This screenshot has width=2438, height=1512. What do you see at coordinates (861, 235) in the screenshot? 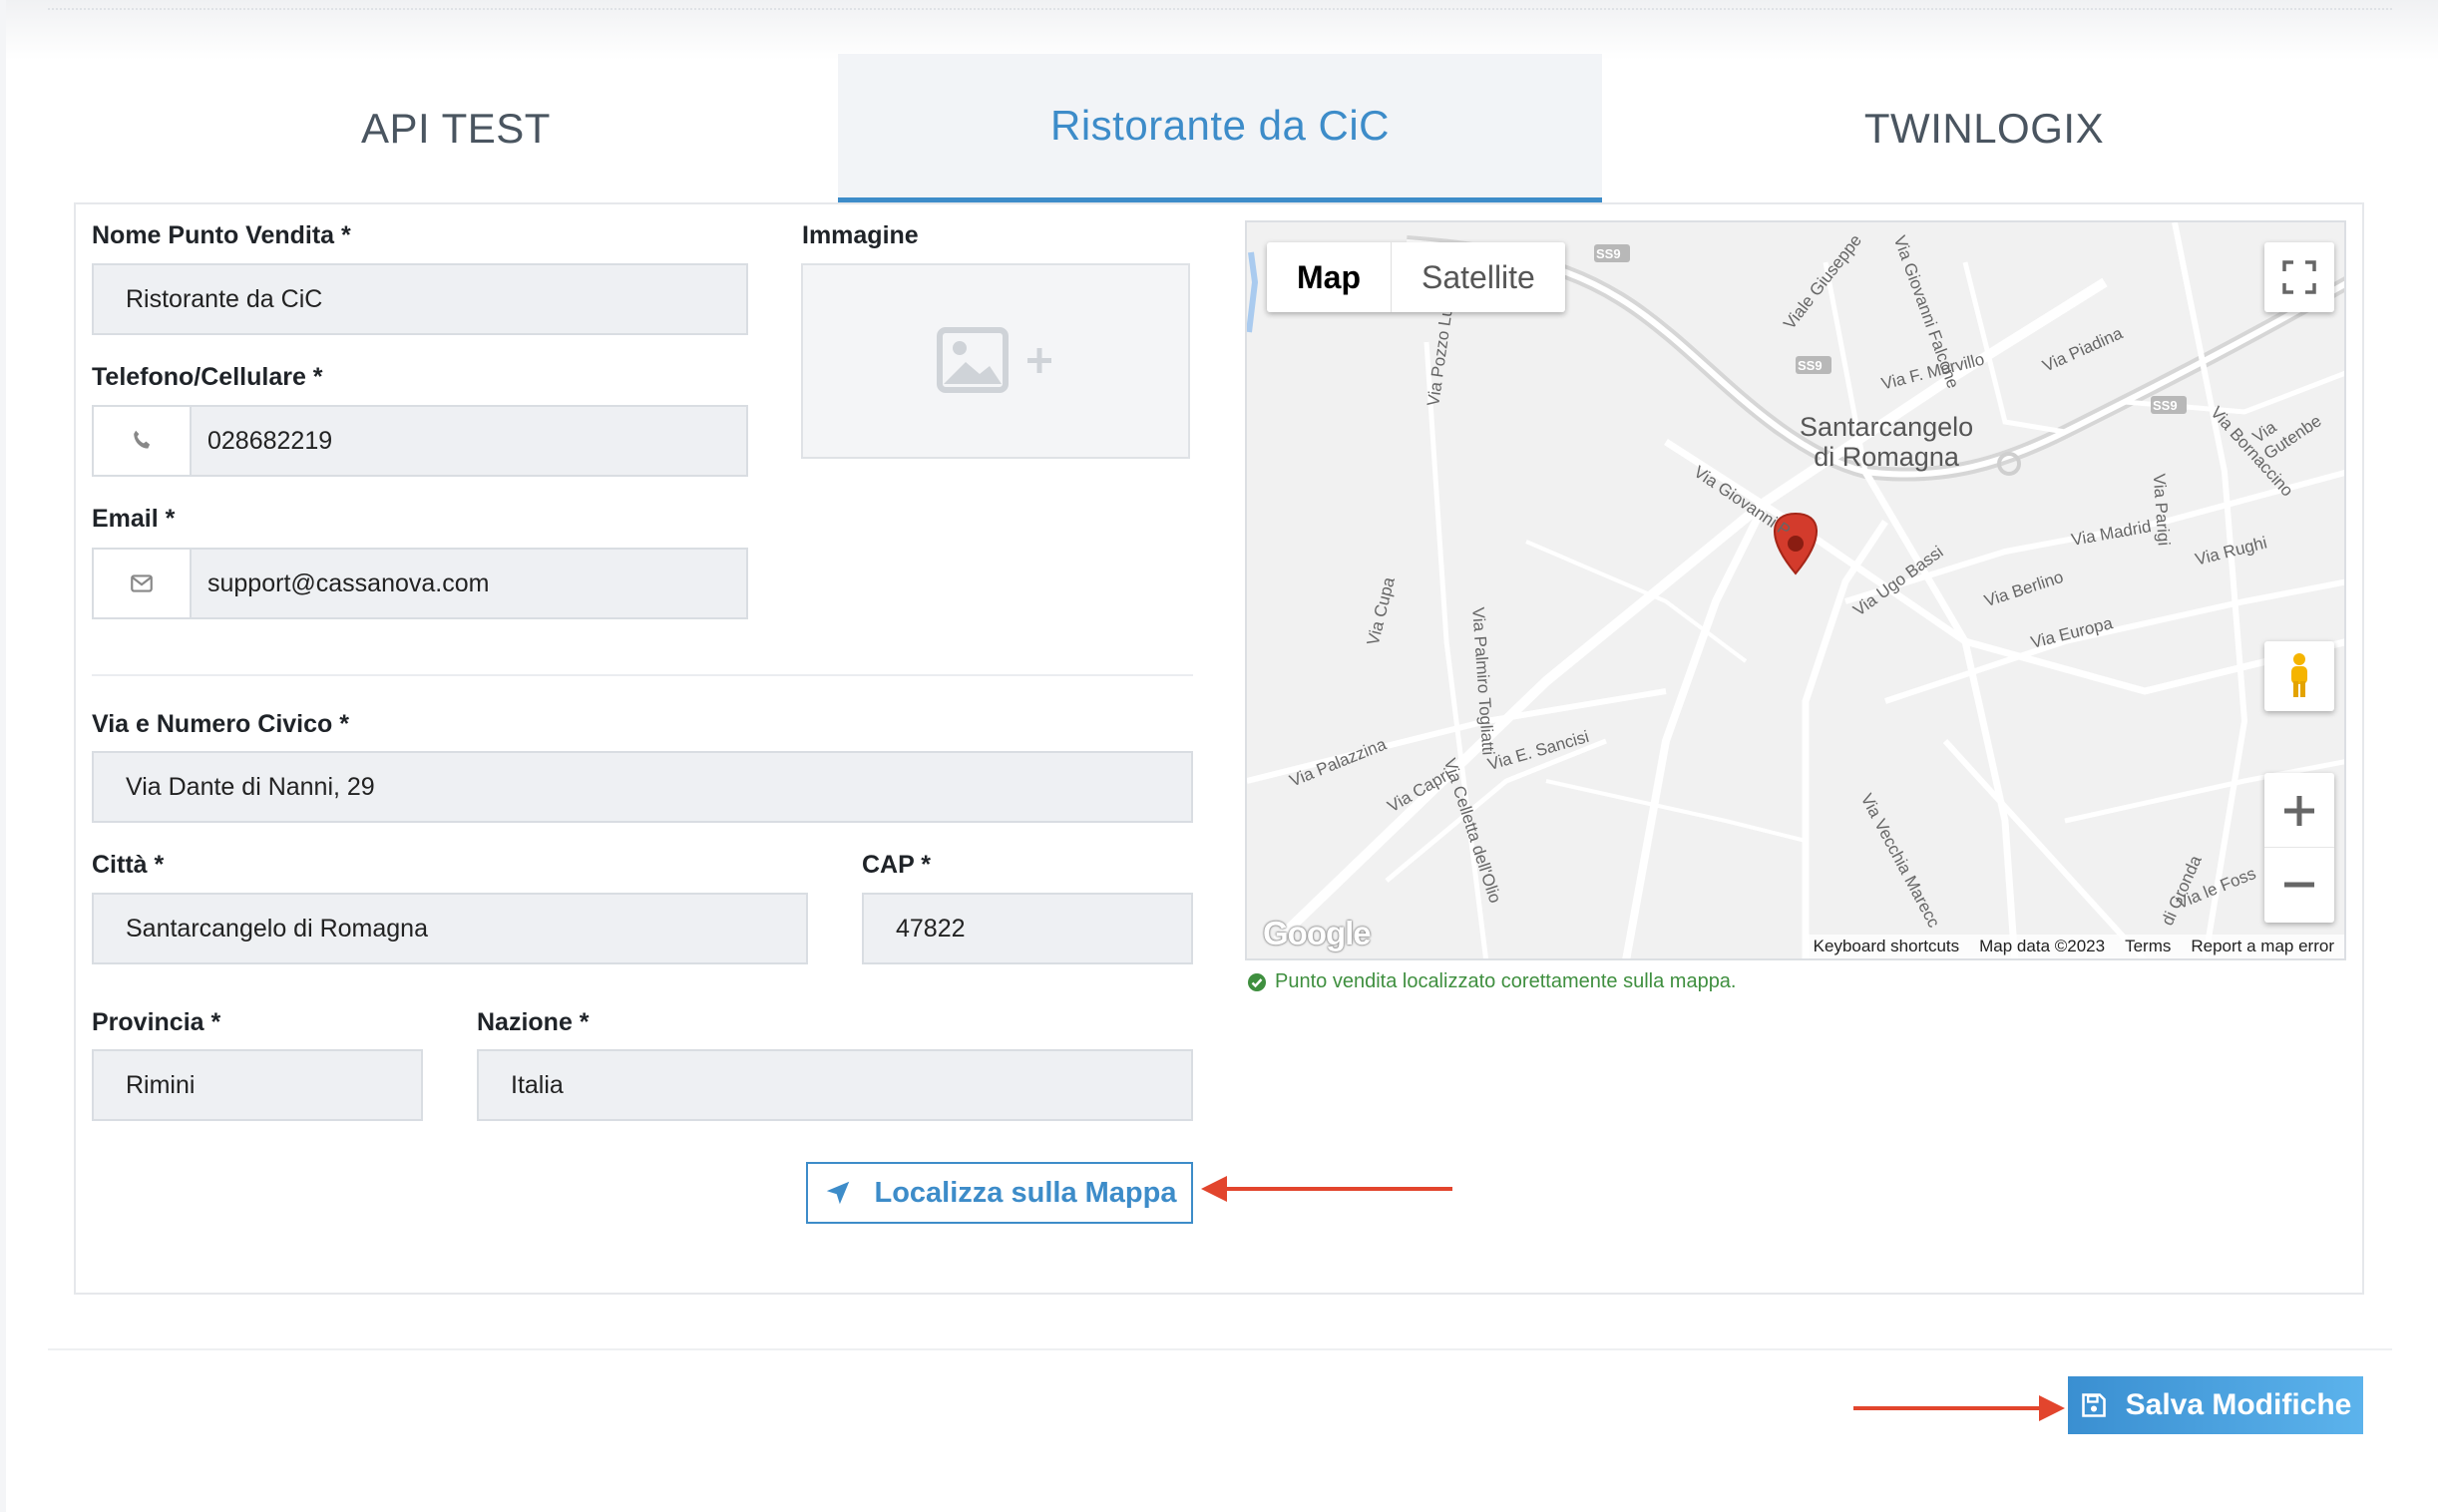
I see `image-label: Immagine` at bounding box center [861, 235].